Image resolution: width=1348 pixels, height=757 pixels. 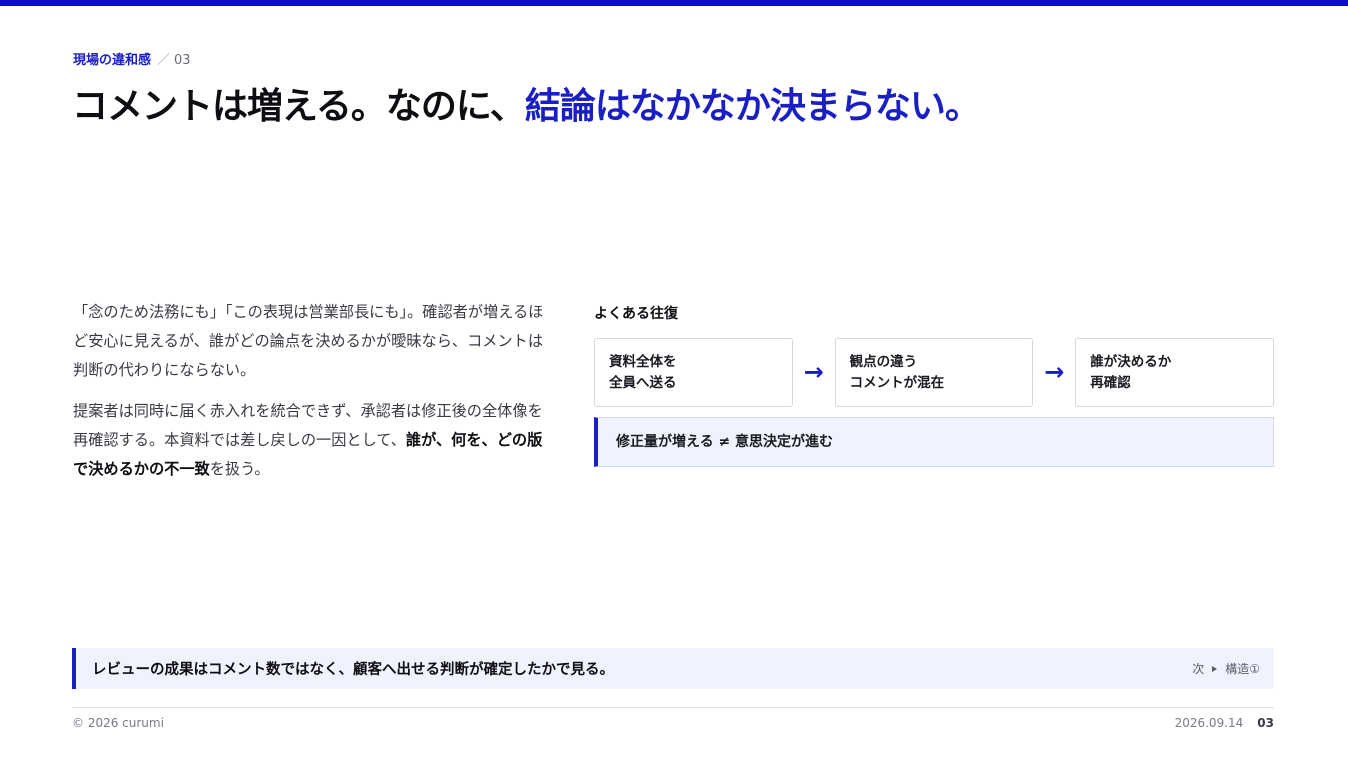 What do you see at coordinates (239, 469) in the screenshot?
I see `body-paragraph-2-tail: を扱う。` at bounding box center [239, 469].